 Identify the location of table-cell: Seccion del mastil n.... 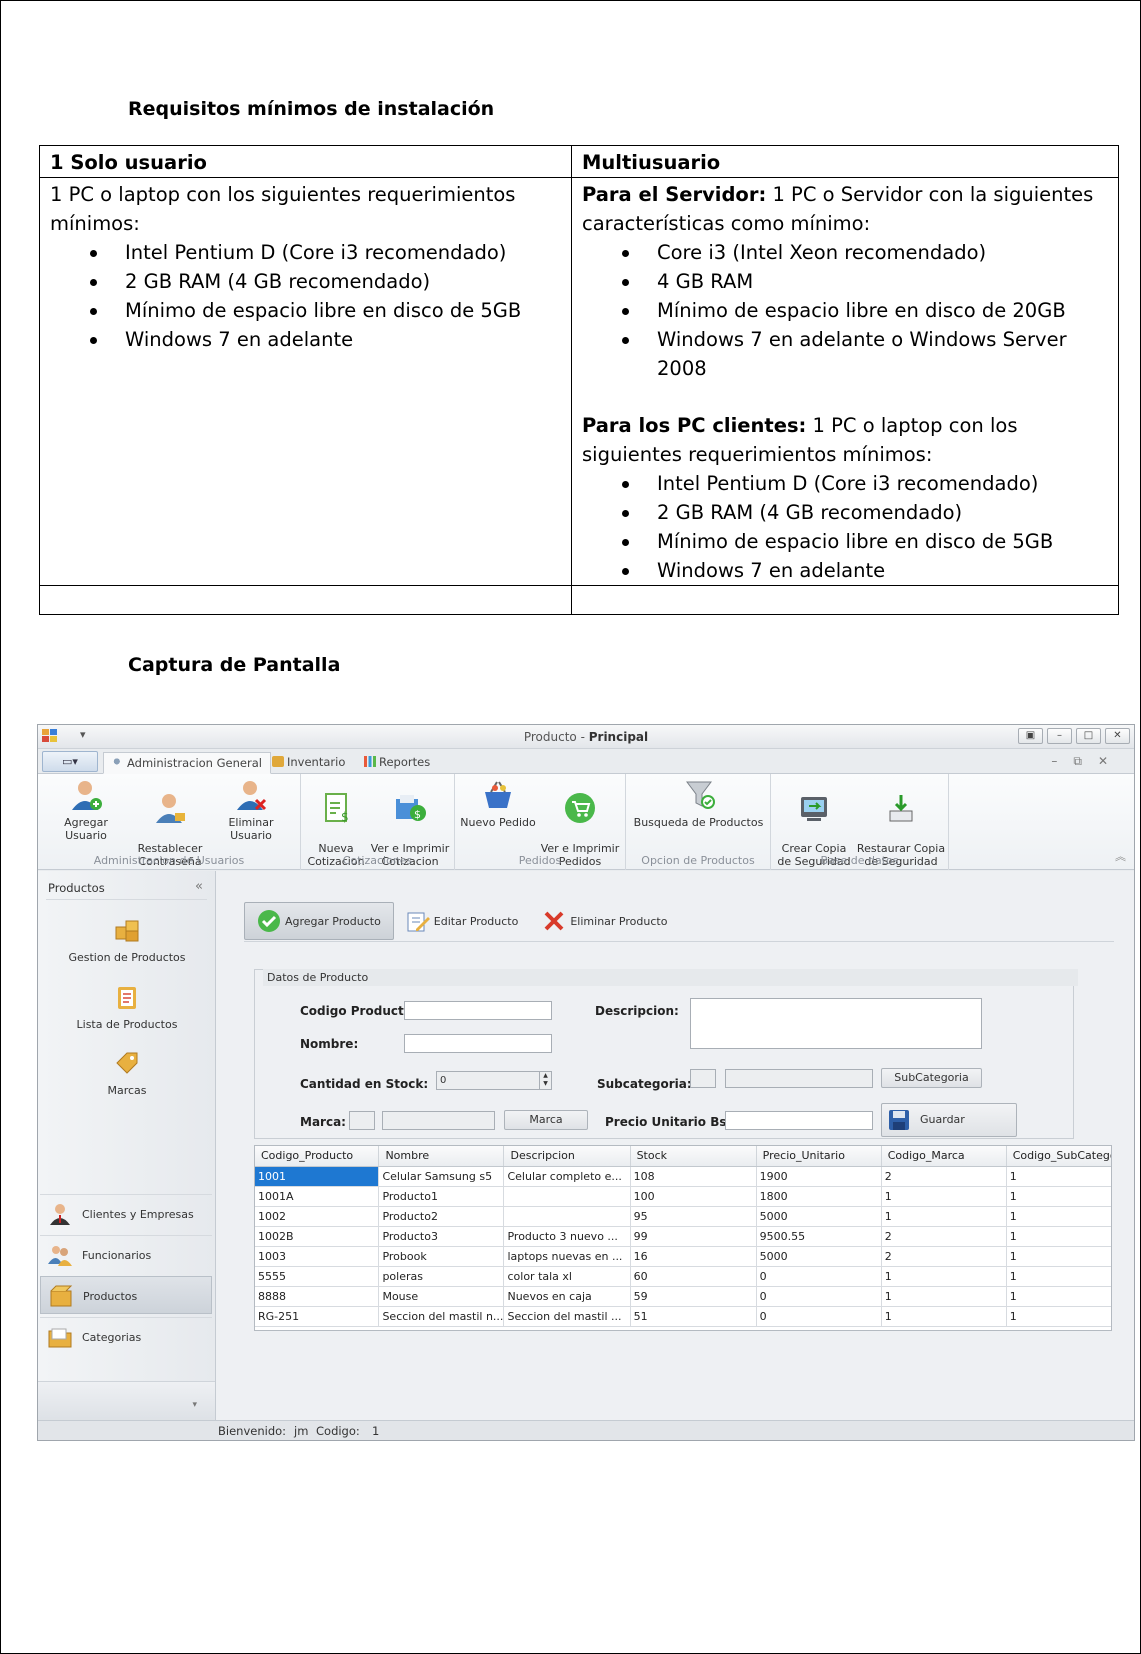
(441, 1316).